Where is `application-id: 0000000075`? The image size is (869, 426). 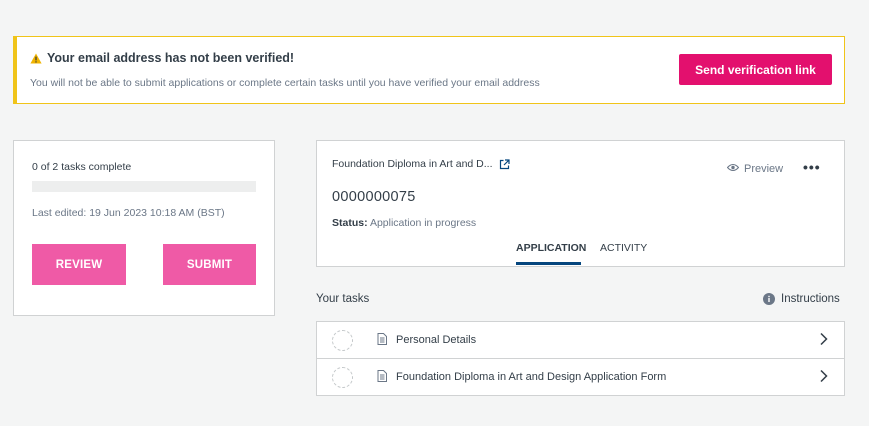
application-id: 0000000075 is located at coordinates (374, 197).